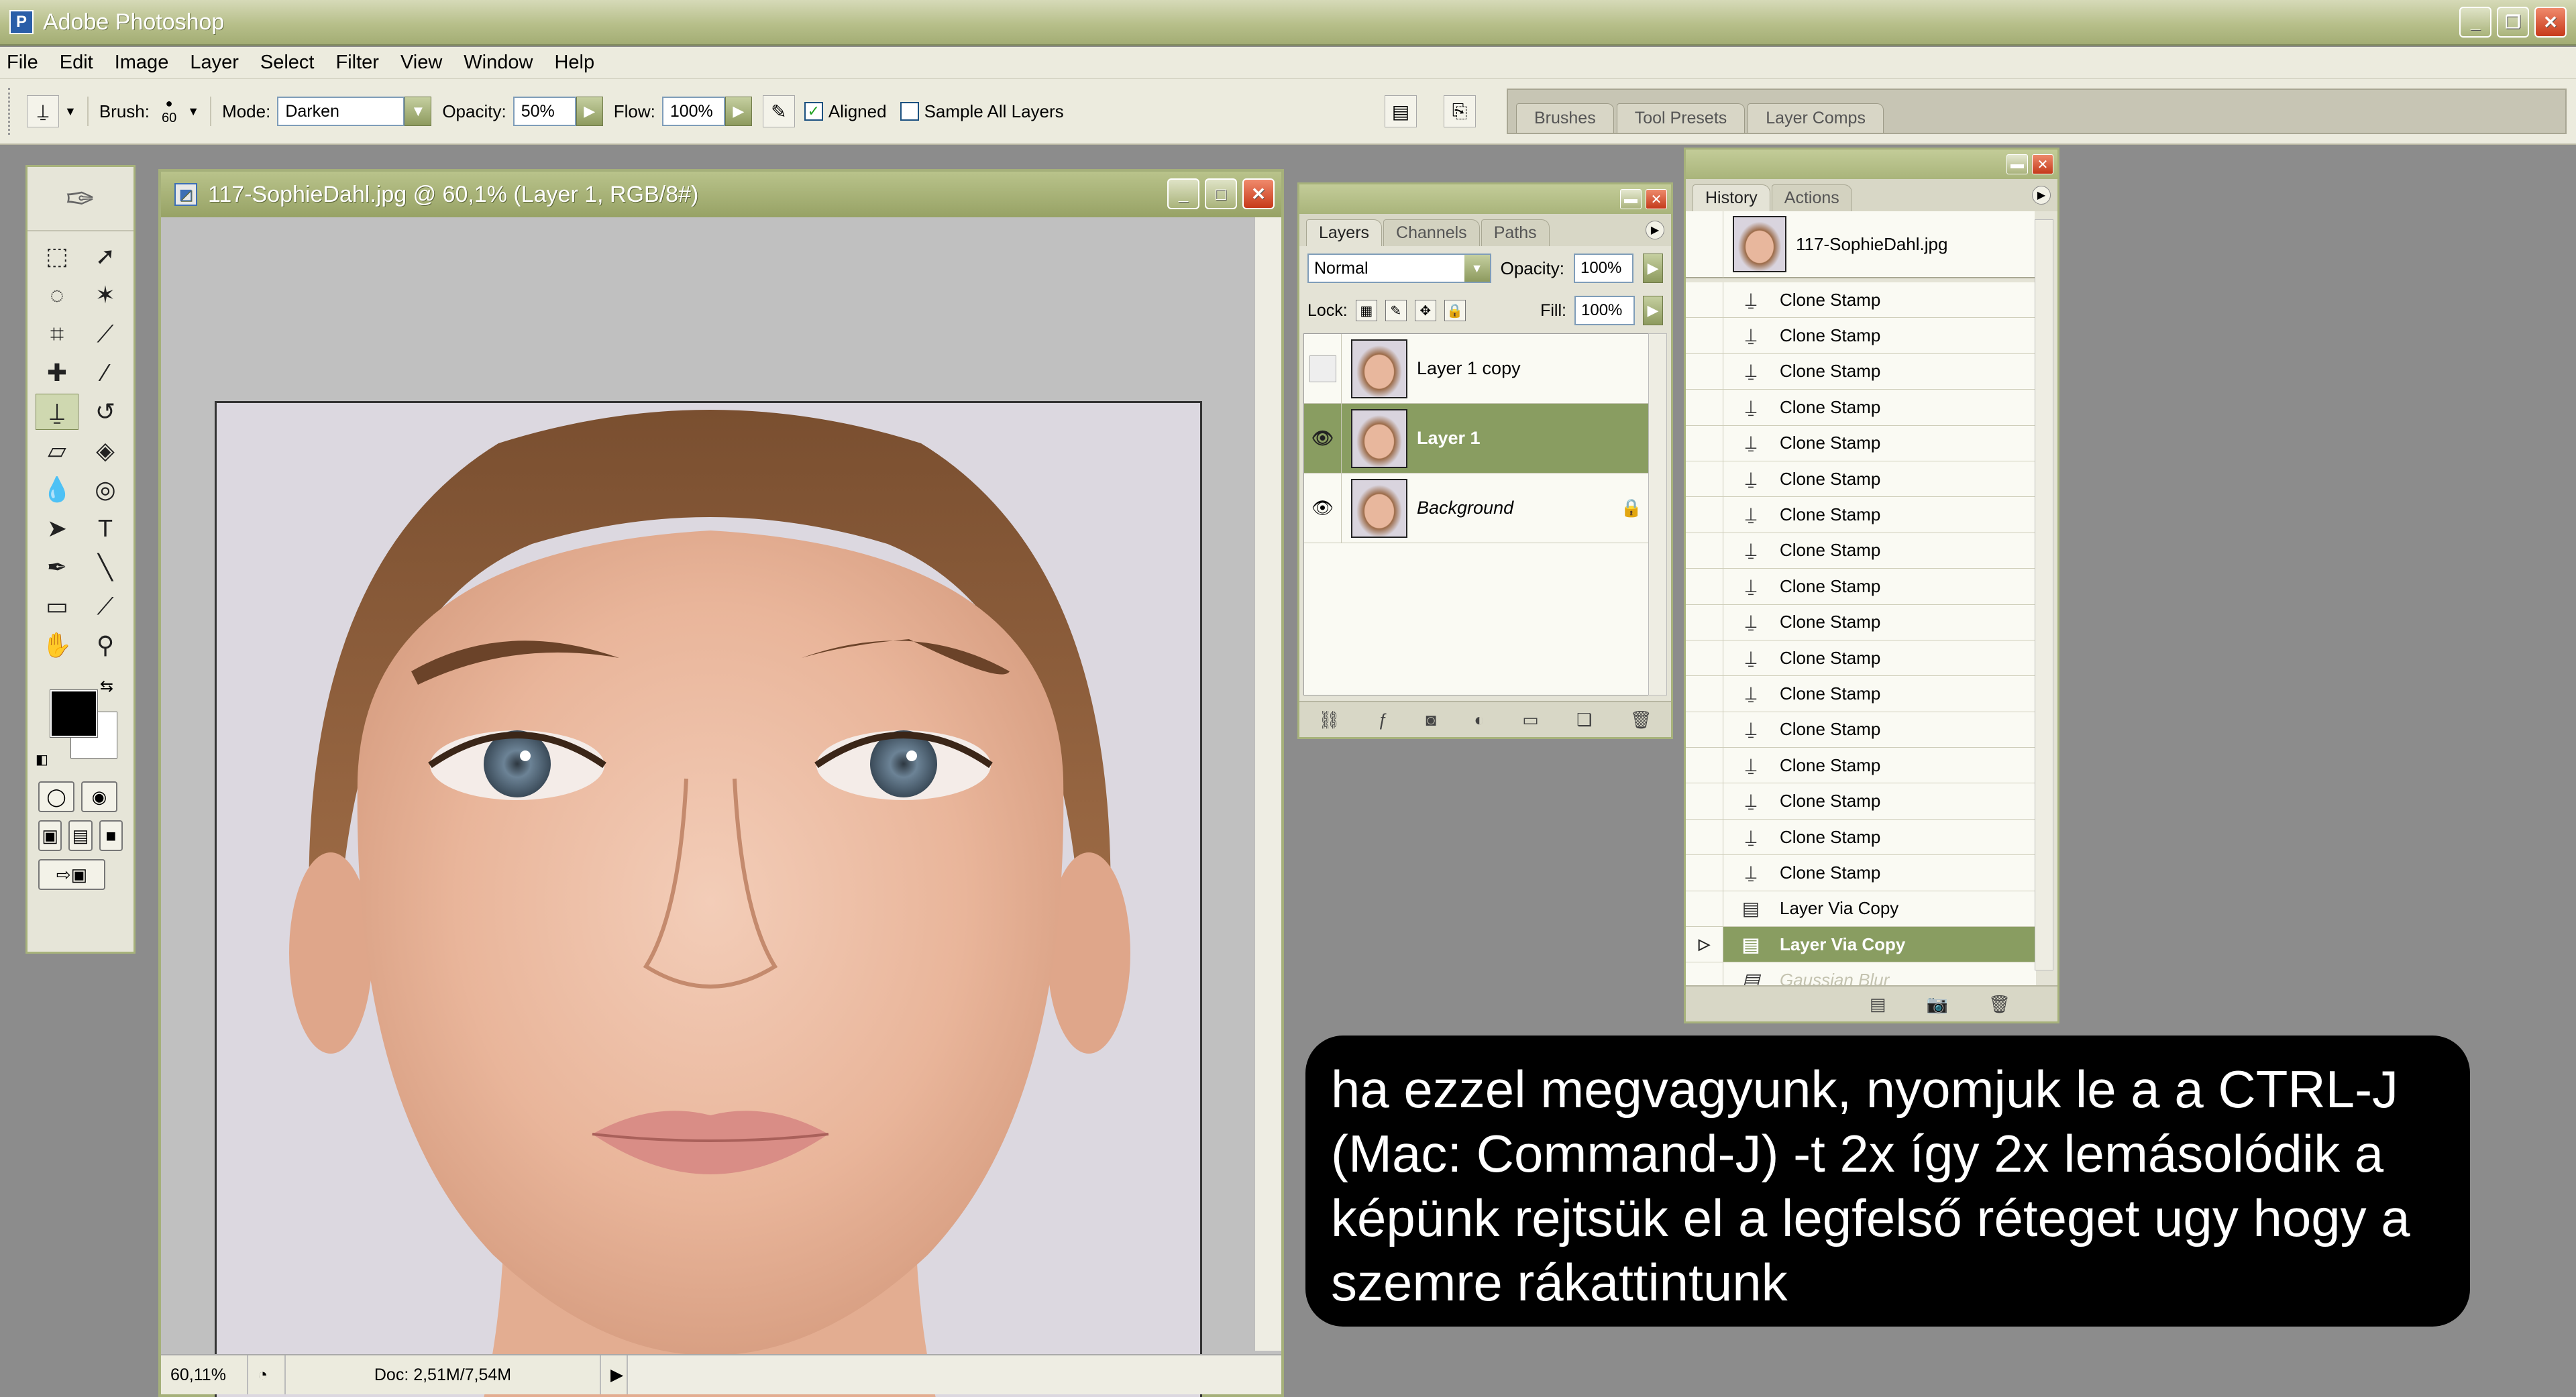  Describe the element at coordinates (57, 606) in the screenshot. I see `notes-tool-icon: ▭` at that location.